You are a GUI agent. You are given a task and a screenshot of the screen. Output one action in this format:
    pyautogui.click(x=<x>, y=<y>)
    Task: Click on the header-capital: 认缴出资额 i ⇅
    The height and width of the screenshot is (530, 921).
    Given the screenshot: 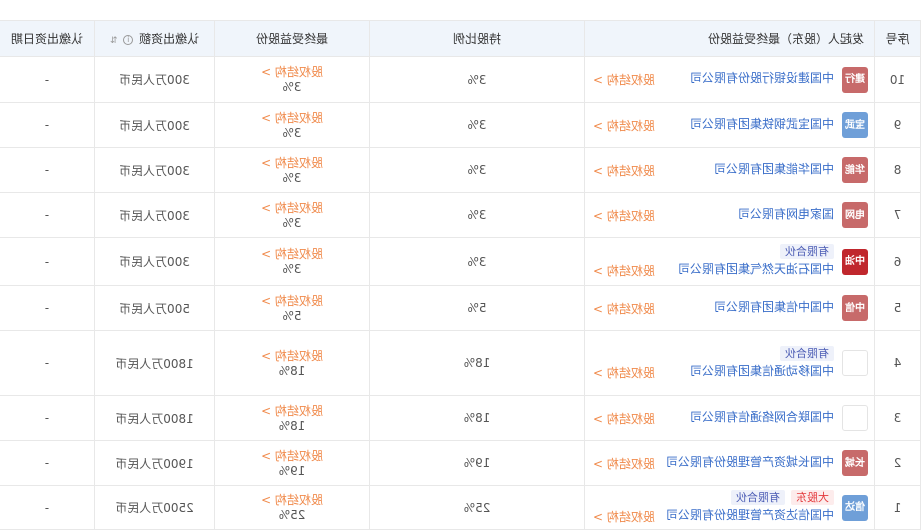 What is the action you would take?
    pyautogui.click(x=154, y=38)
    